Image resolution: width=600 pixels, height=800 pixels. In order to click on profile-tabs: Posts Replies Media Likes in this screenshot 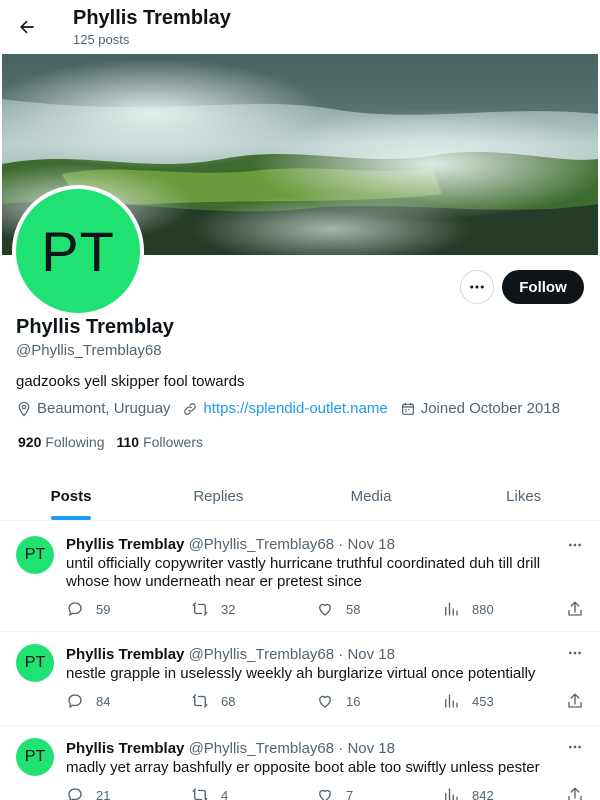, I will do `click(300, 497)`.